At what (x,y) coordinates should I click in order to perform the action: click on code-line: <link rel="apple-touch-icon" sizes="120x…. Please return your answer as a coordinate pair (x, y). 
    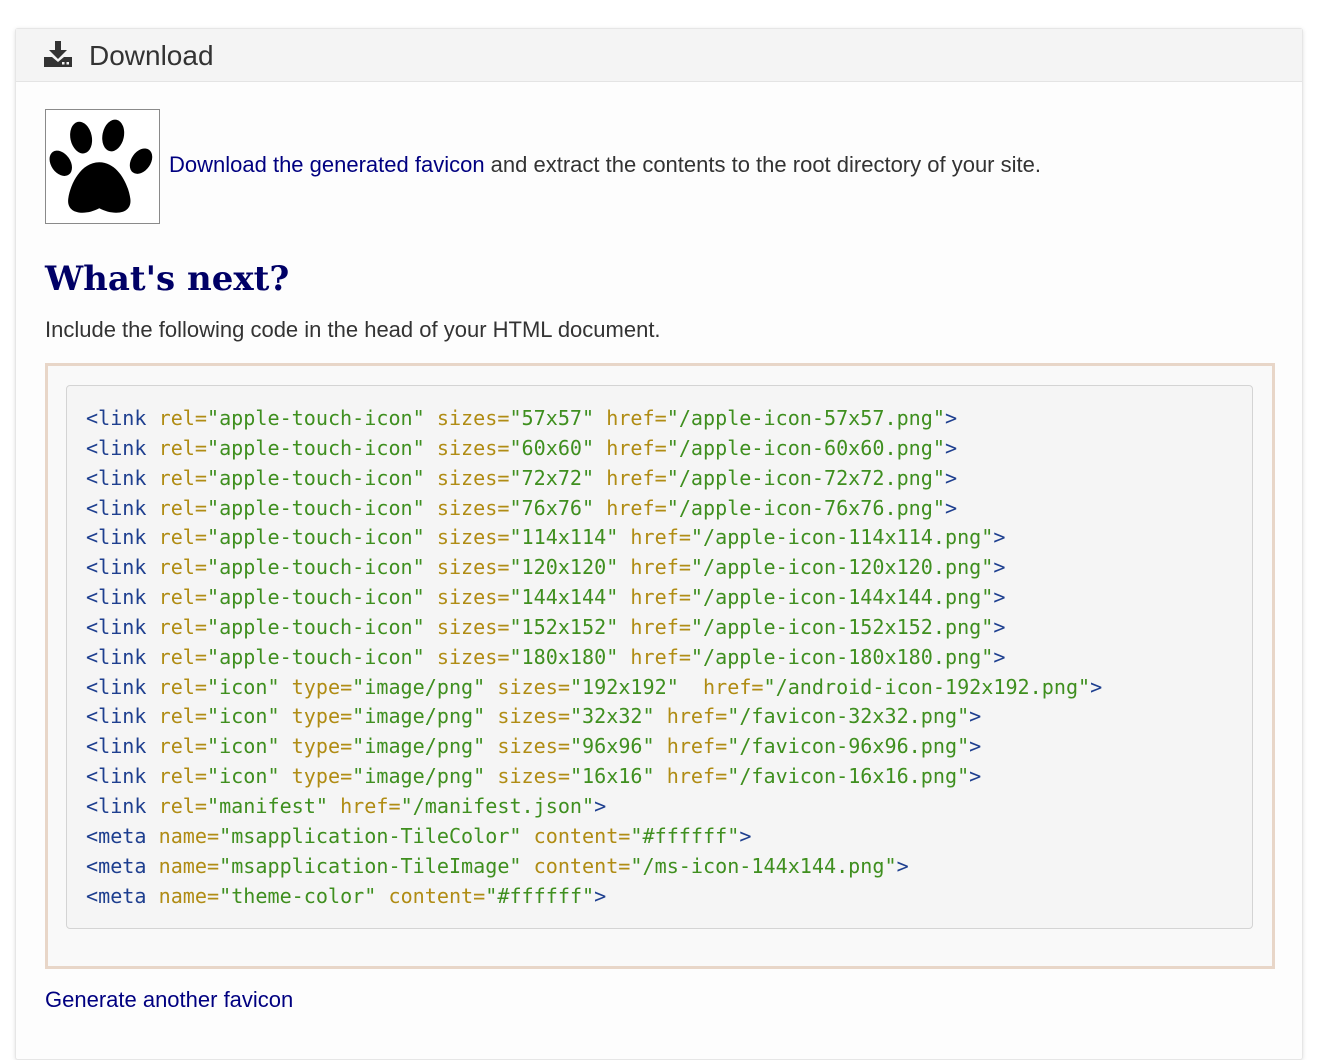
    Looking at the image, I should click on (594, 568).